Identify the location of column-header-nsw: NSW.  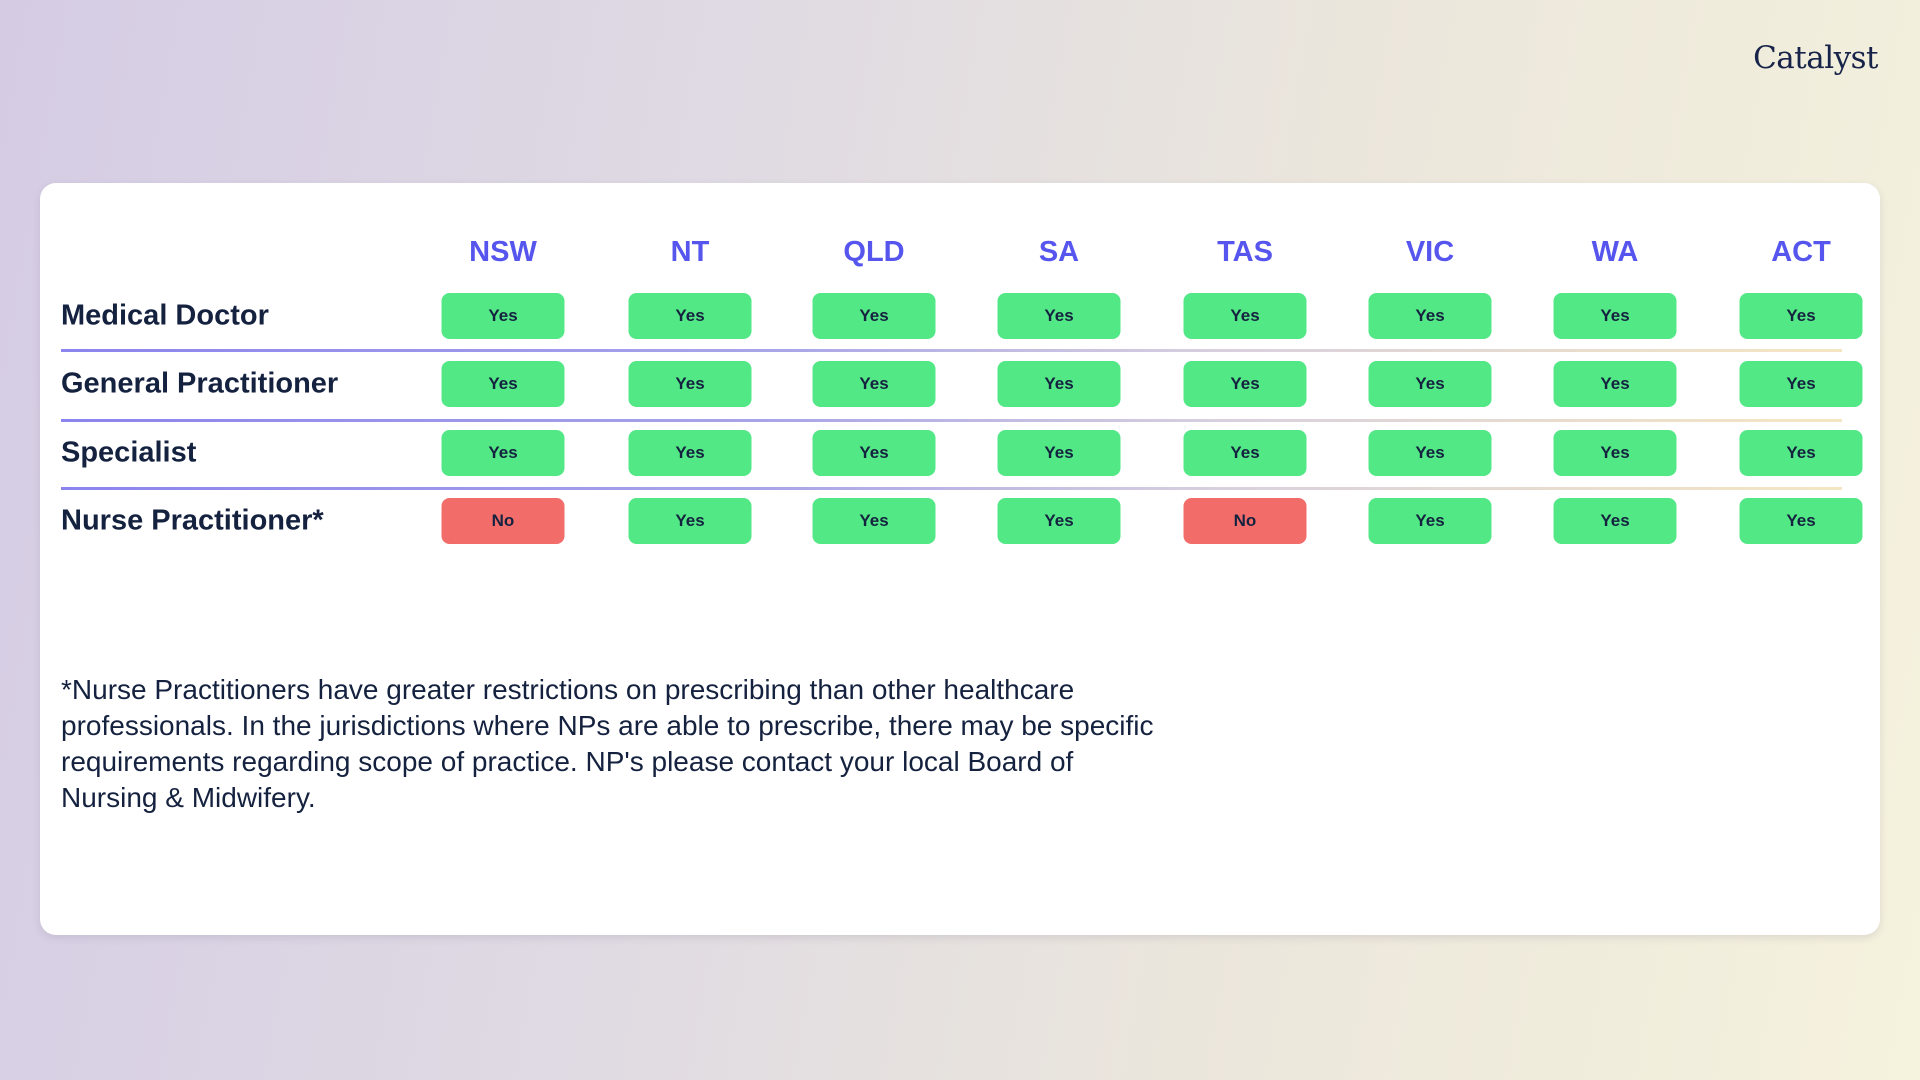
(503, 252).